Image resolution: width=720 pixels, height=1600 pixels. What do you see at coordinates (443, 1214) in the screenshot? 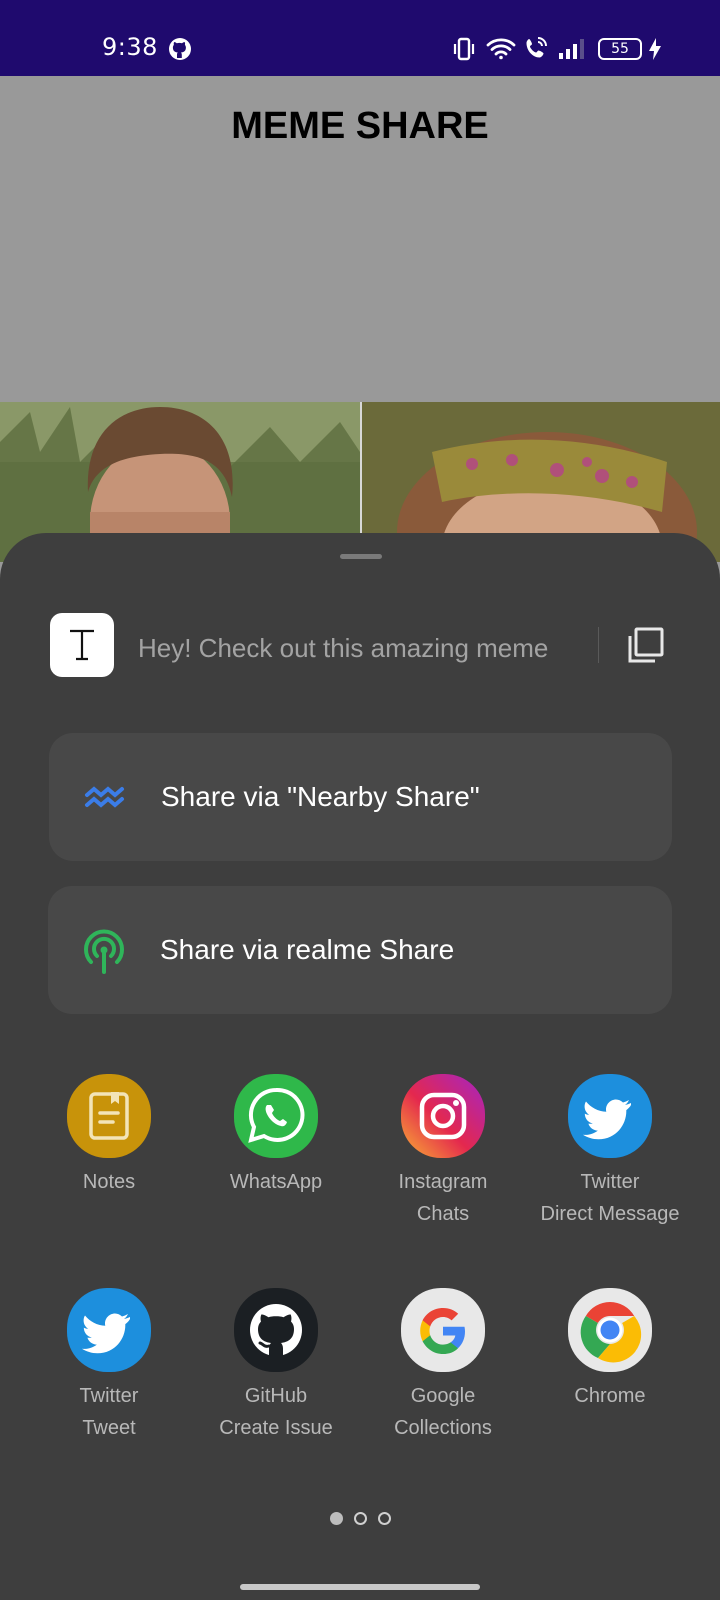
I see `share-target-sublabel: Chats` at bounding box center [443, 1214].